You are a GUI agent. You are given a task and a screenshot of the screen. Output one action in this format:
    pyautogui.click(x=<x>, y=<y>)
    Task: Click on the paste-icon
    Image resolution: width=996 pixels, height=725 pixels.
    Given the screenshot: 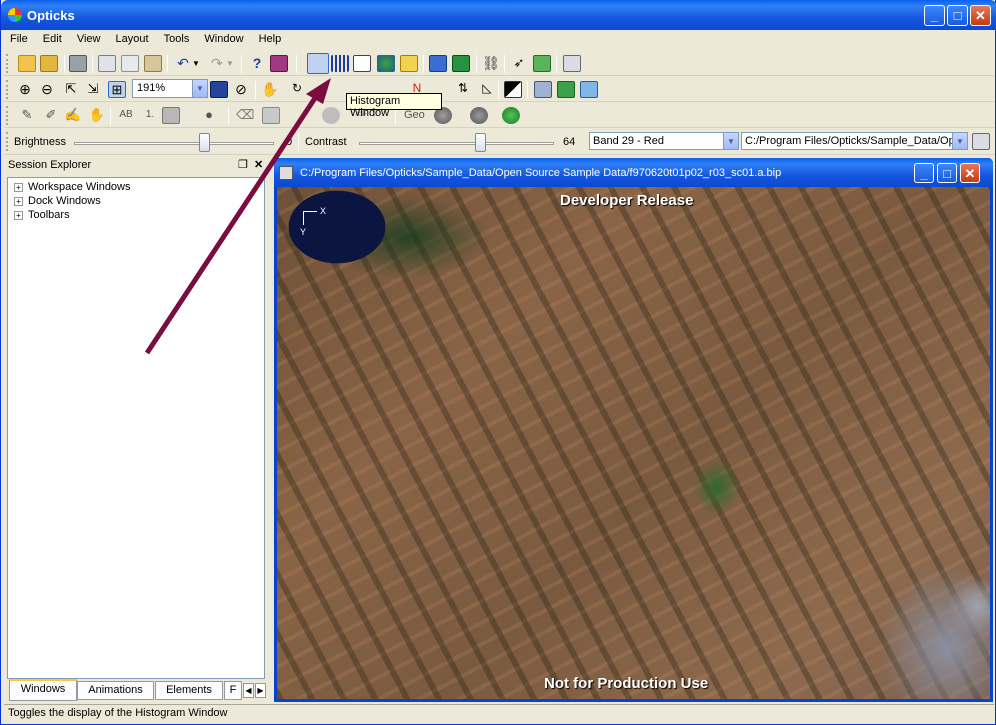 What is the action you would take?
    pyautogui.click(x=153, y=63)
    